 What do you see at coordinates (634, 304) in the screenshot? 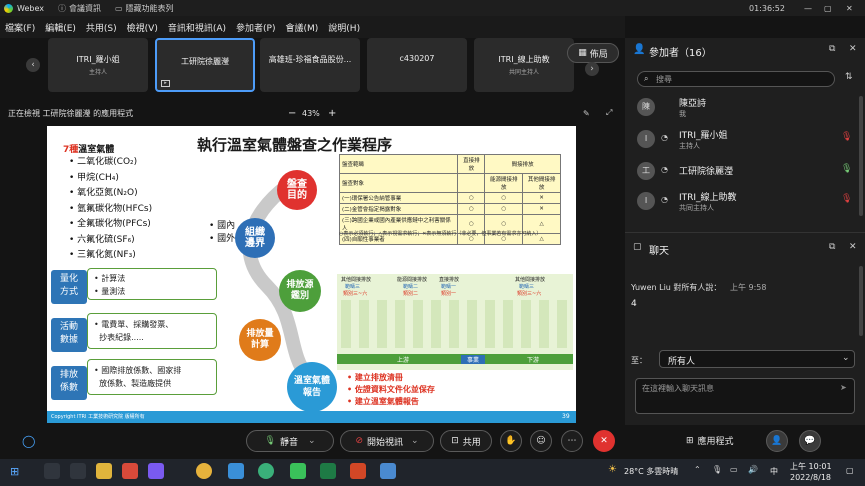
I see `chat-text: 4` at bounding box center [634, 304].